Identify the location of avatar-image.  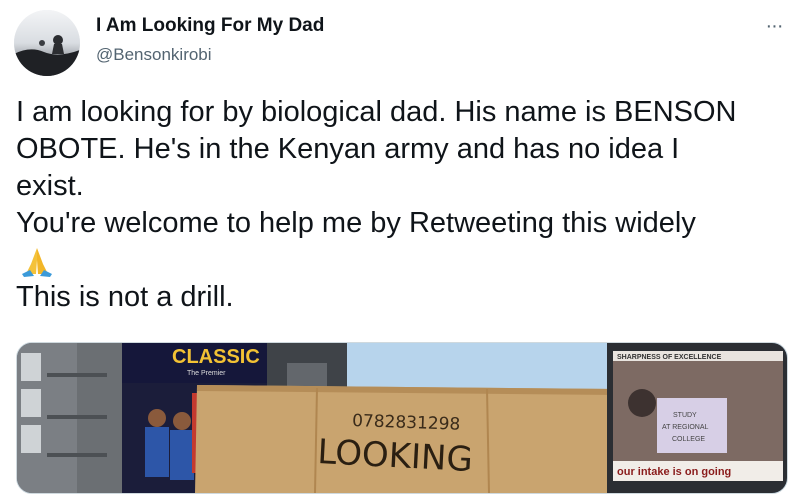
(47, 43).